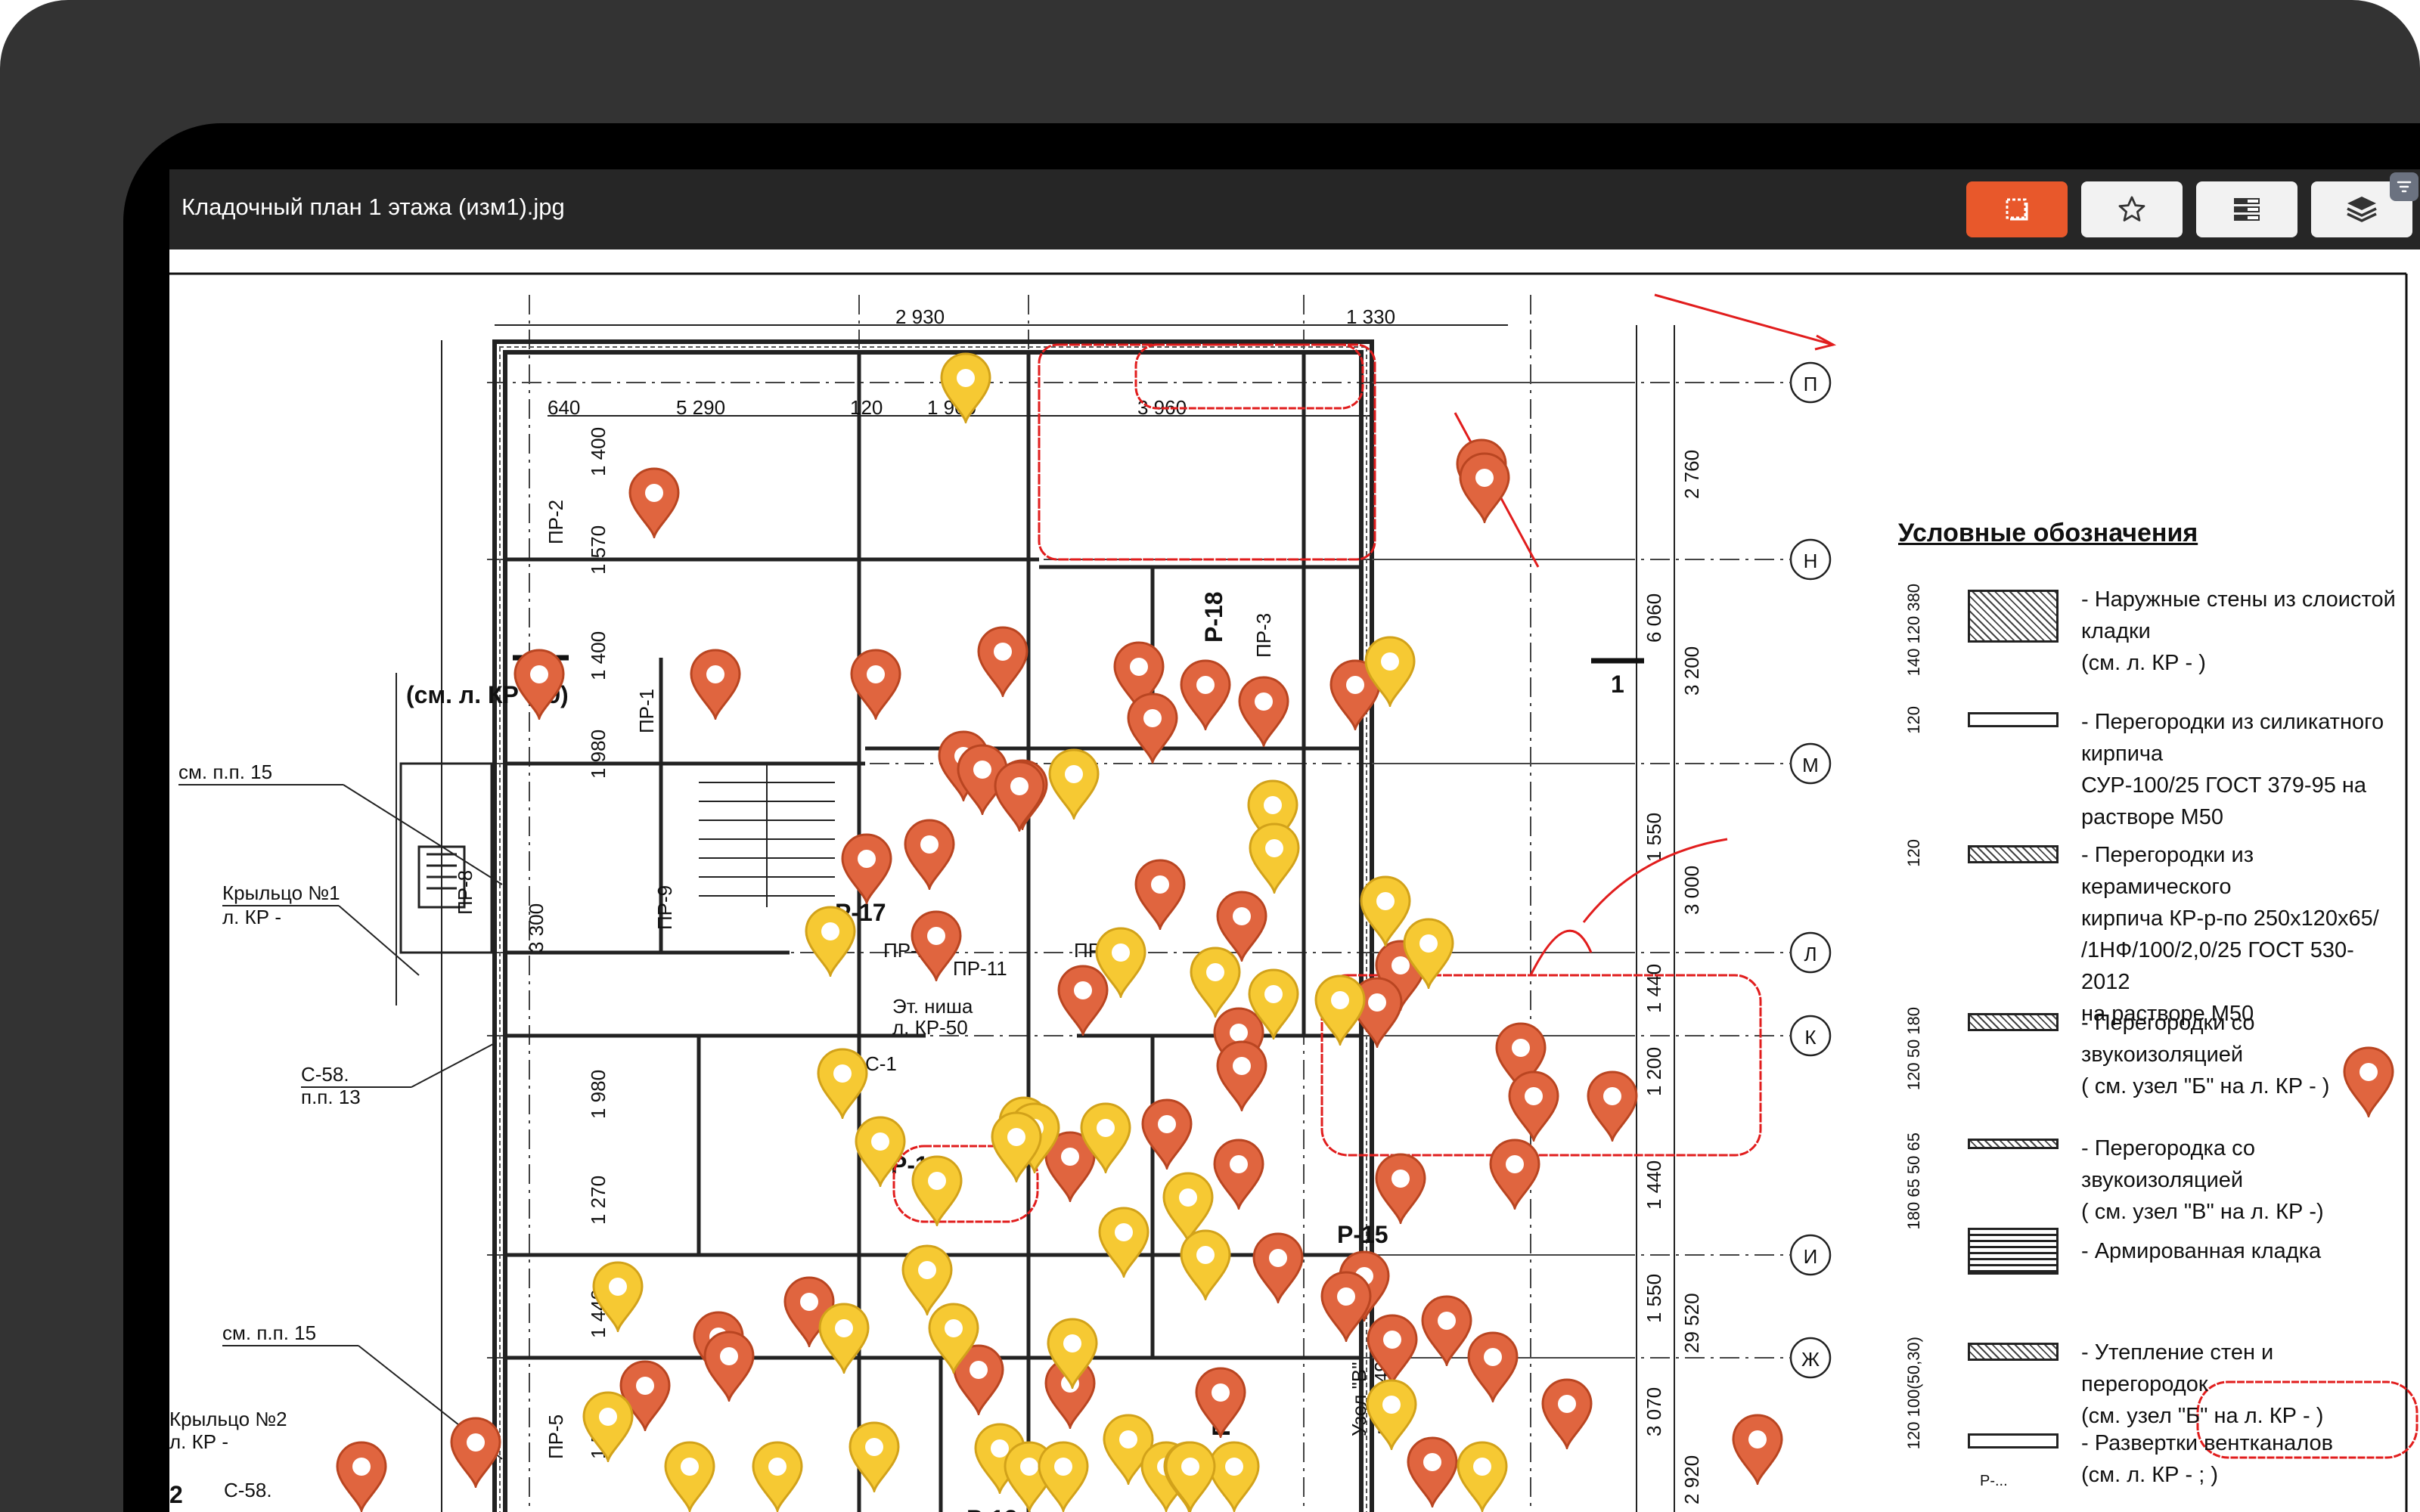  I want to click on callout-text: л. КР -, so click(198, 1441).